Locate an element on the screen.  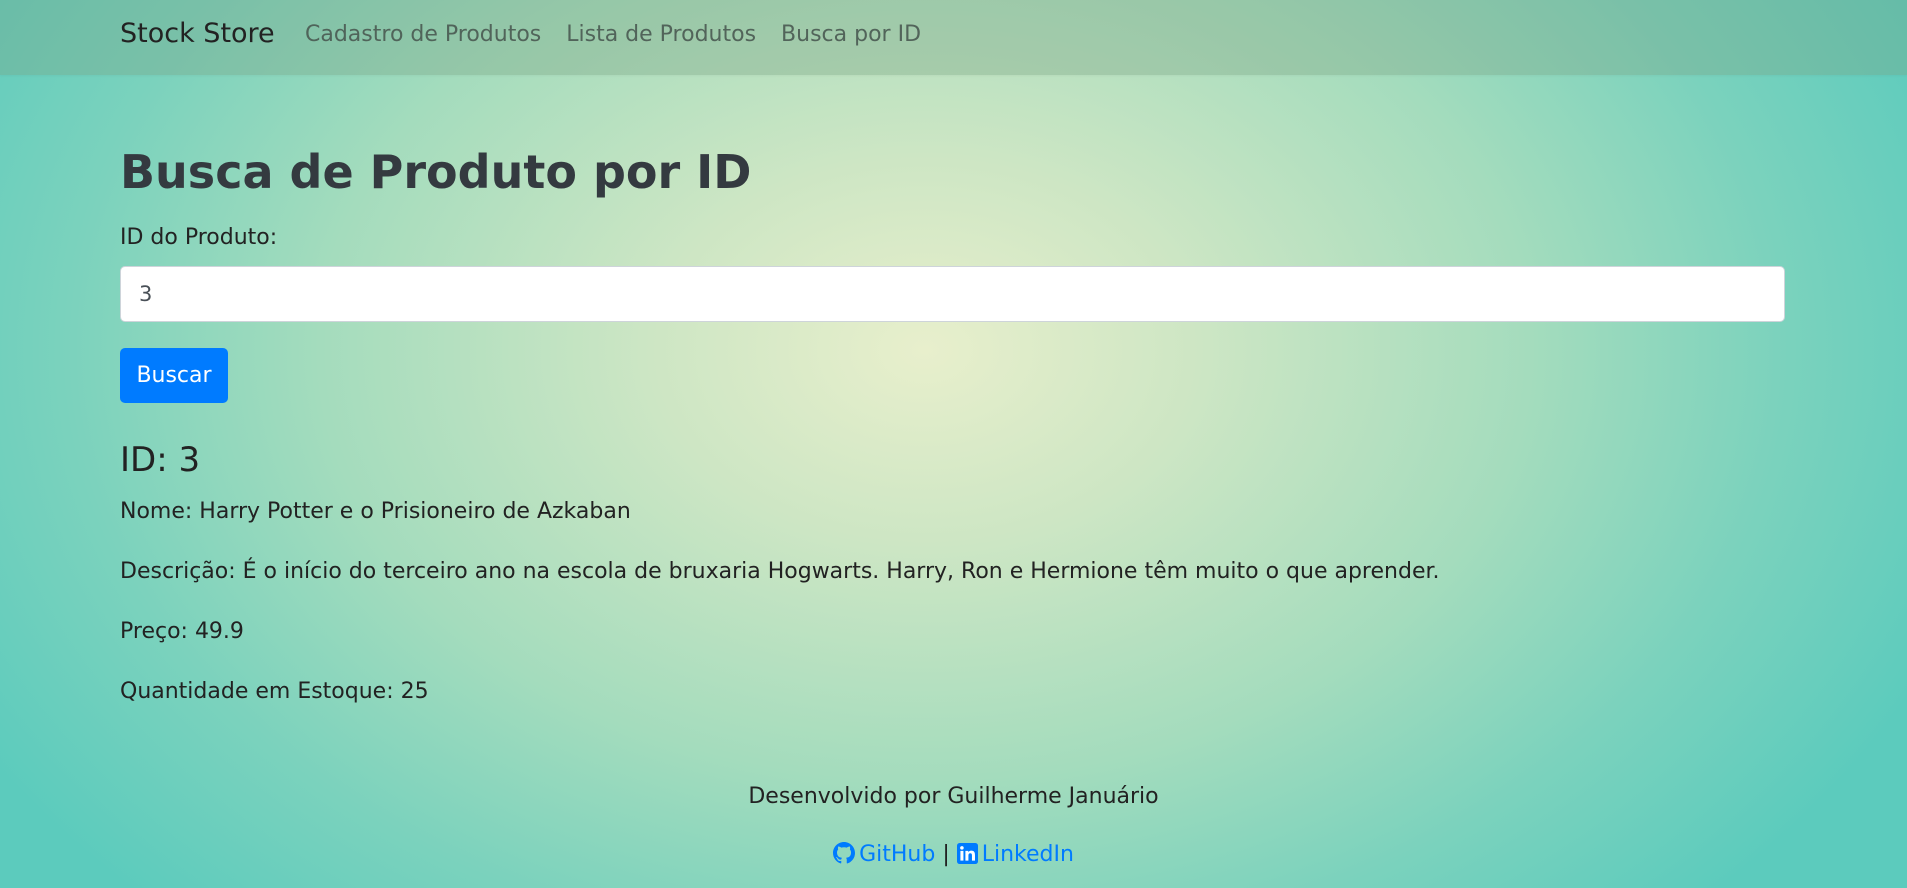
result-id-heading: ID: 3 is located at coordinates (160, 460).